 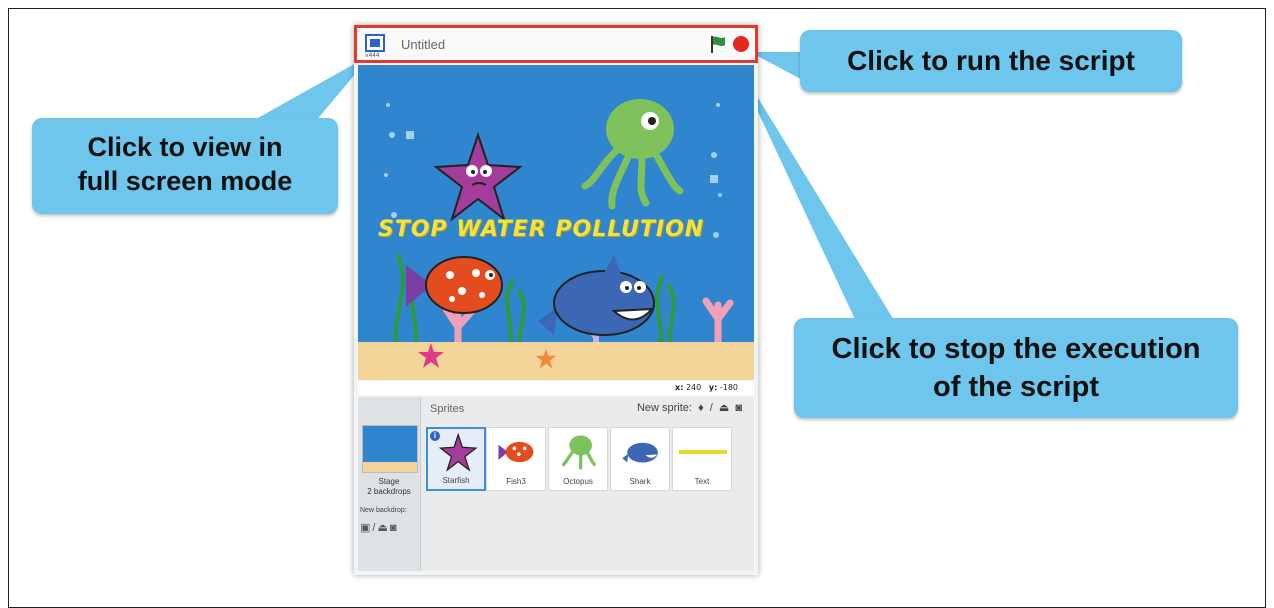 I want to click on new-sprite-toolbar: New sprite: ♦ / ⏏ ◙, so click(x=688, y=407).